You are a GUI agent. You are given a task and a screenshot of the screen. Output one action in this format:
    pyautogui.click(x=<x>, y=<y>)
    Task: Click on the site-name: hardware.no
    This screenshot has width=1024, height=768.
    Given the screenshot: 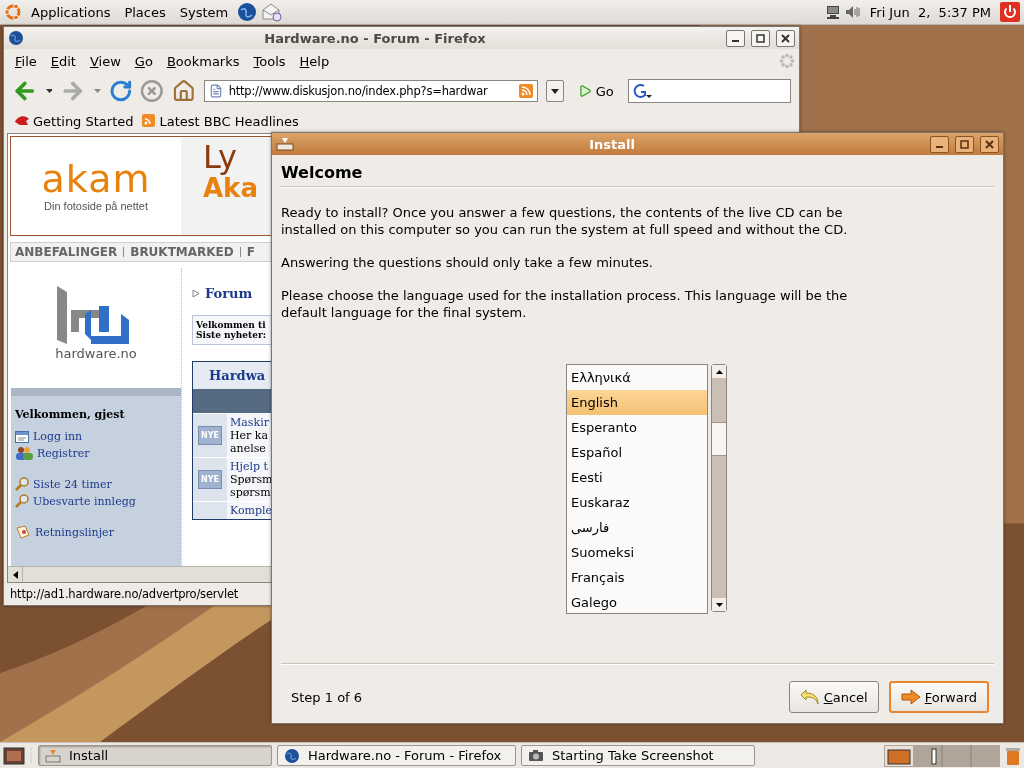 What is the action you would take?
    pyautogui.click(x=96, y=353)
    